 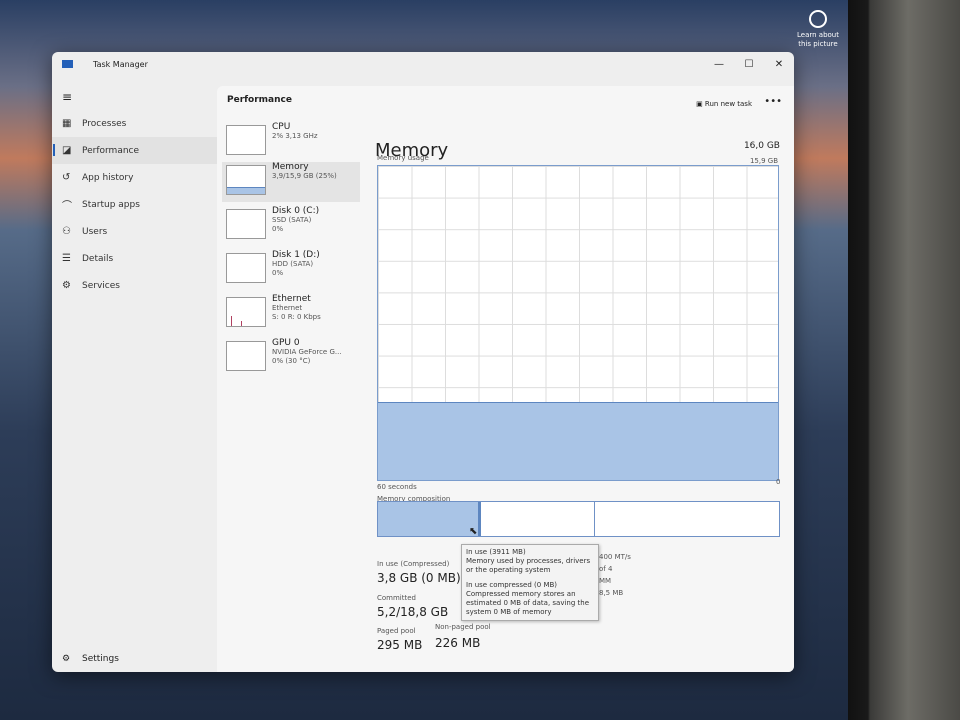 I want to click on non-paged-pool-label: Non-paged pool, so click(x=463, y=627).